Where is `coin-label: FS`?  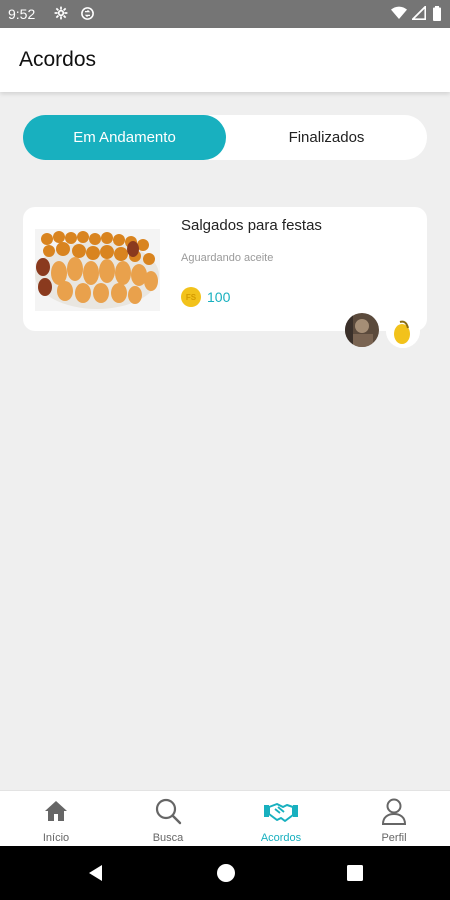 coin-label: FS is located at coordinates (191, 297).